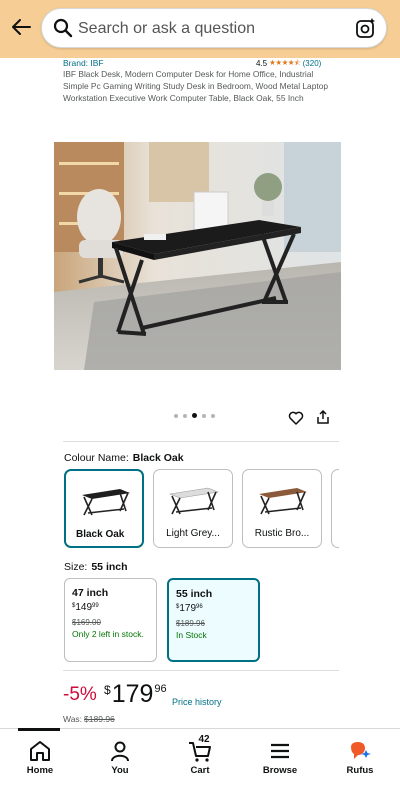 The image size is (400, 788). What do you see at coordinates (73, 719) in the screenshot?
I see `was-label: Was:` at bounding box center [73, 719].